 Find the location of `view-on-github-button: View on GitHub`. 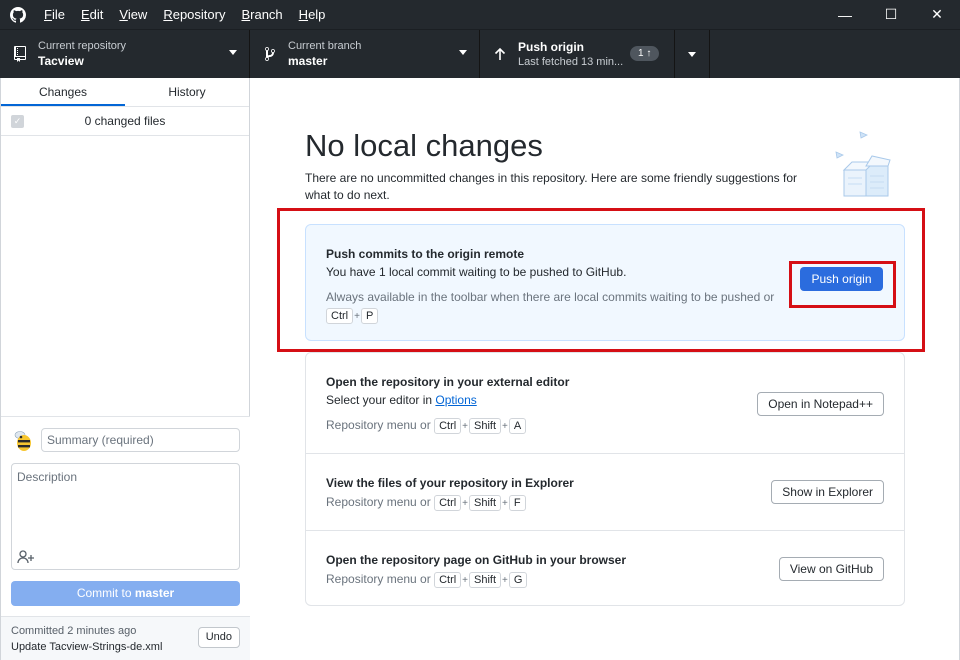

view-on-github-button: View on GitHub is located at coordinates (831, 569).